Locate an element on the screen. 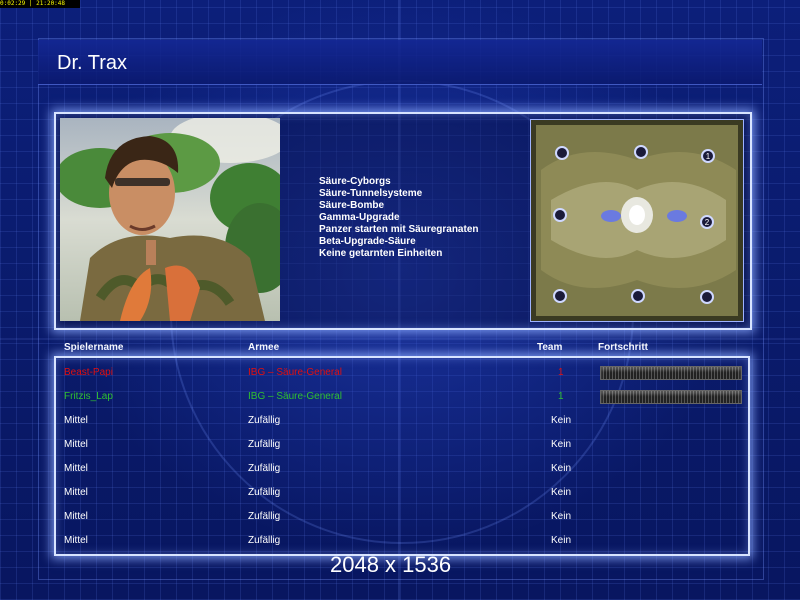  header-army: Armee is located at coordinates (264, 347).